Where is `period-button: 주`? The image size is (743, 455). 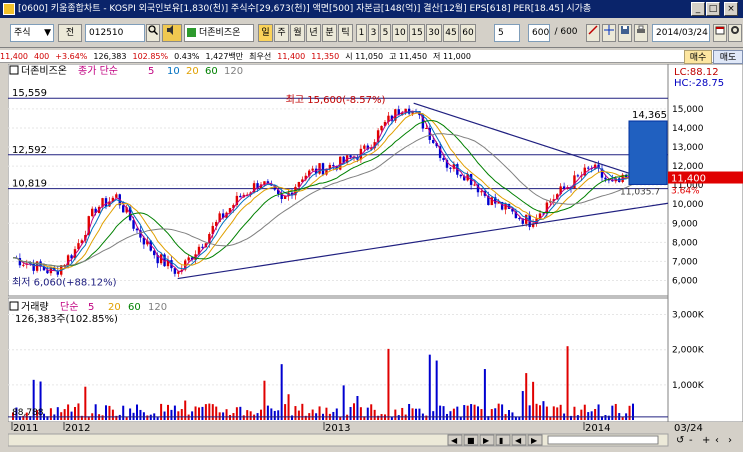 period-button: 주 is located at coordinates (281, 33).